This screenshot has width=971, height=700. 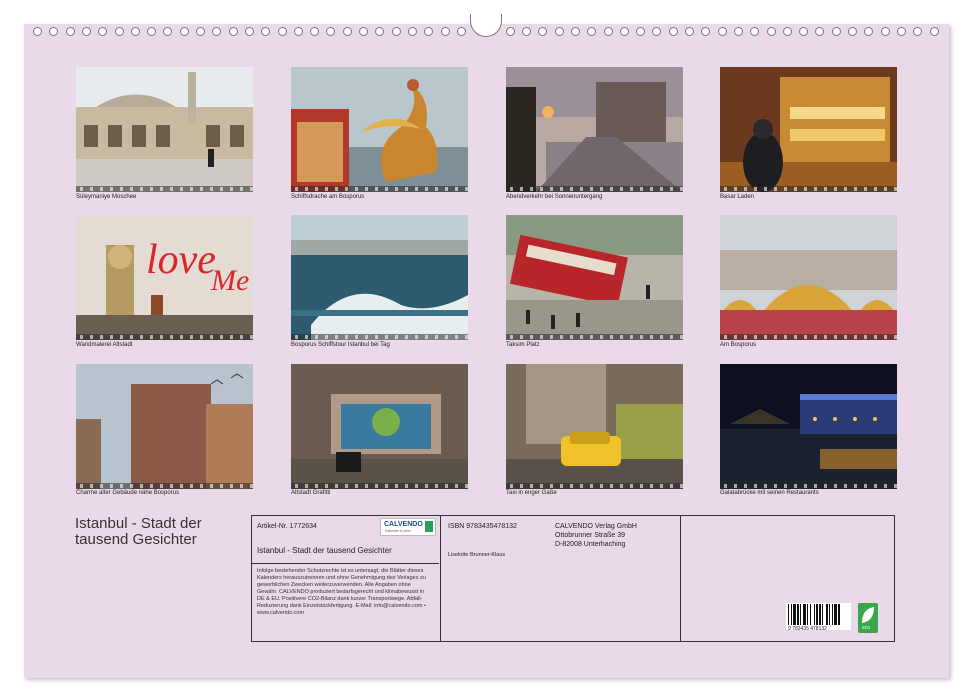 What do you see at coordinates (807, 629) in the screenshot?
I see `barcode-number: 9 783435 478132` at bounding box center [807, 629].